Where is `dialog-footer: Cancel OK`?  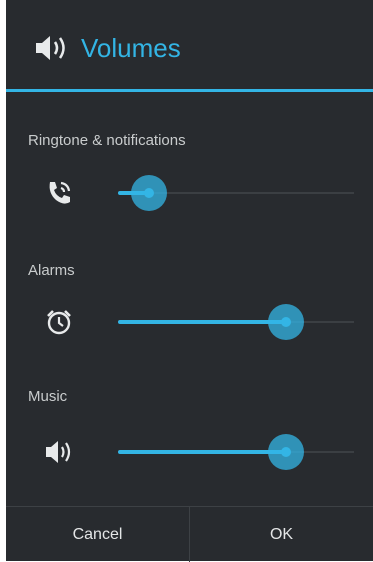
dialog-footer: Cancel OK is located at coordinates (189, 534).